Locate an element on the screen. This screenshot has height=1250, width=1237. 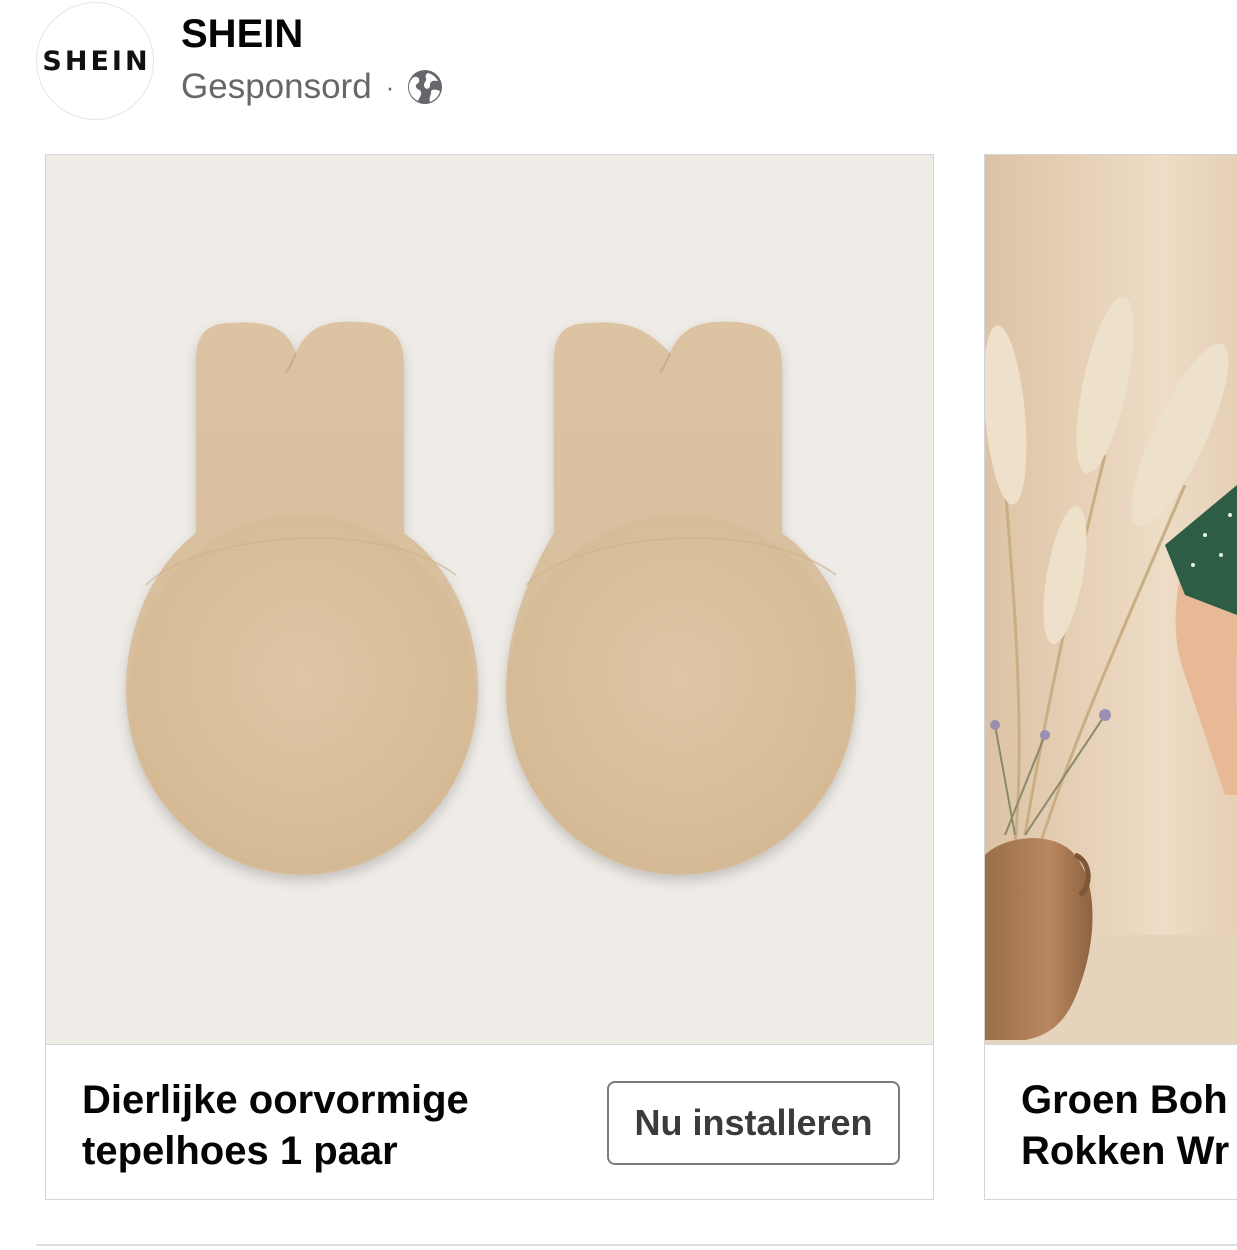
product-image is located at coordinates (1111, 599).